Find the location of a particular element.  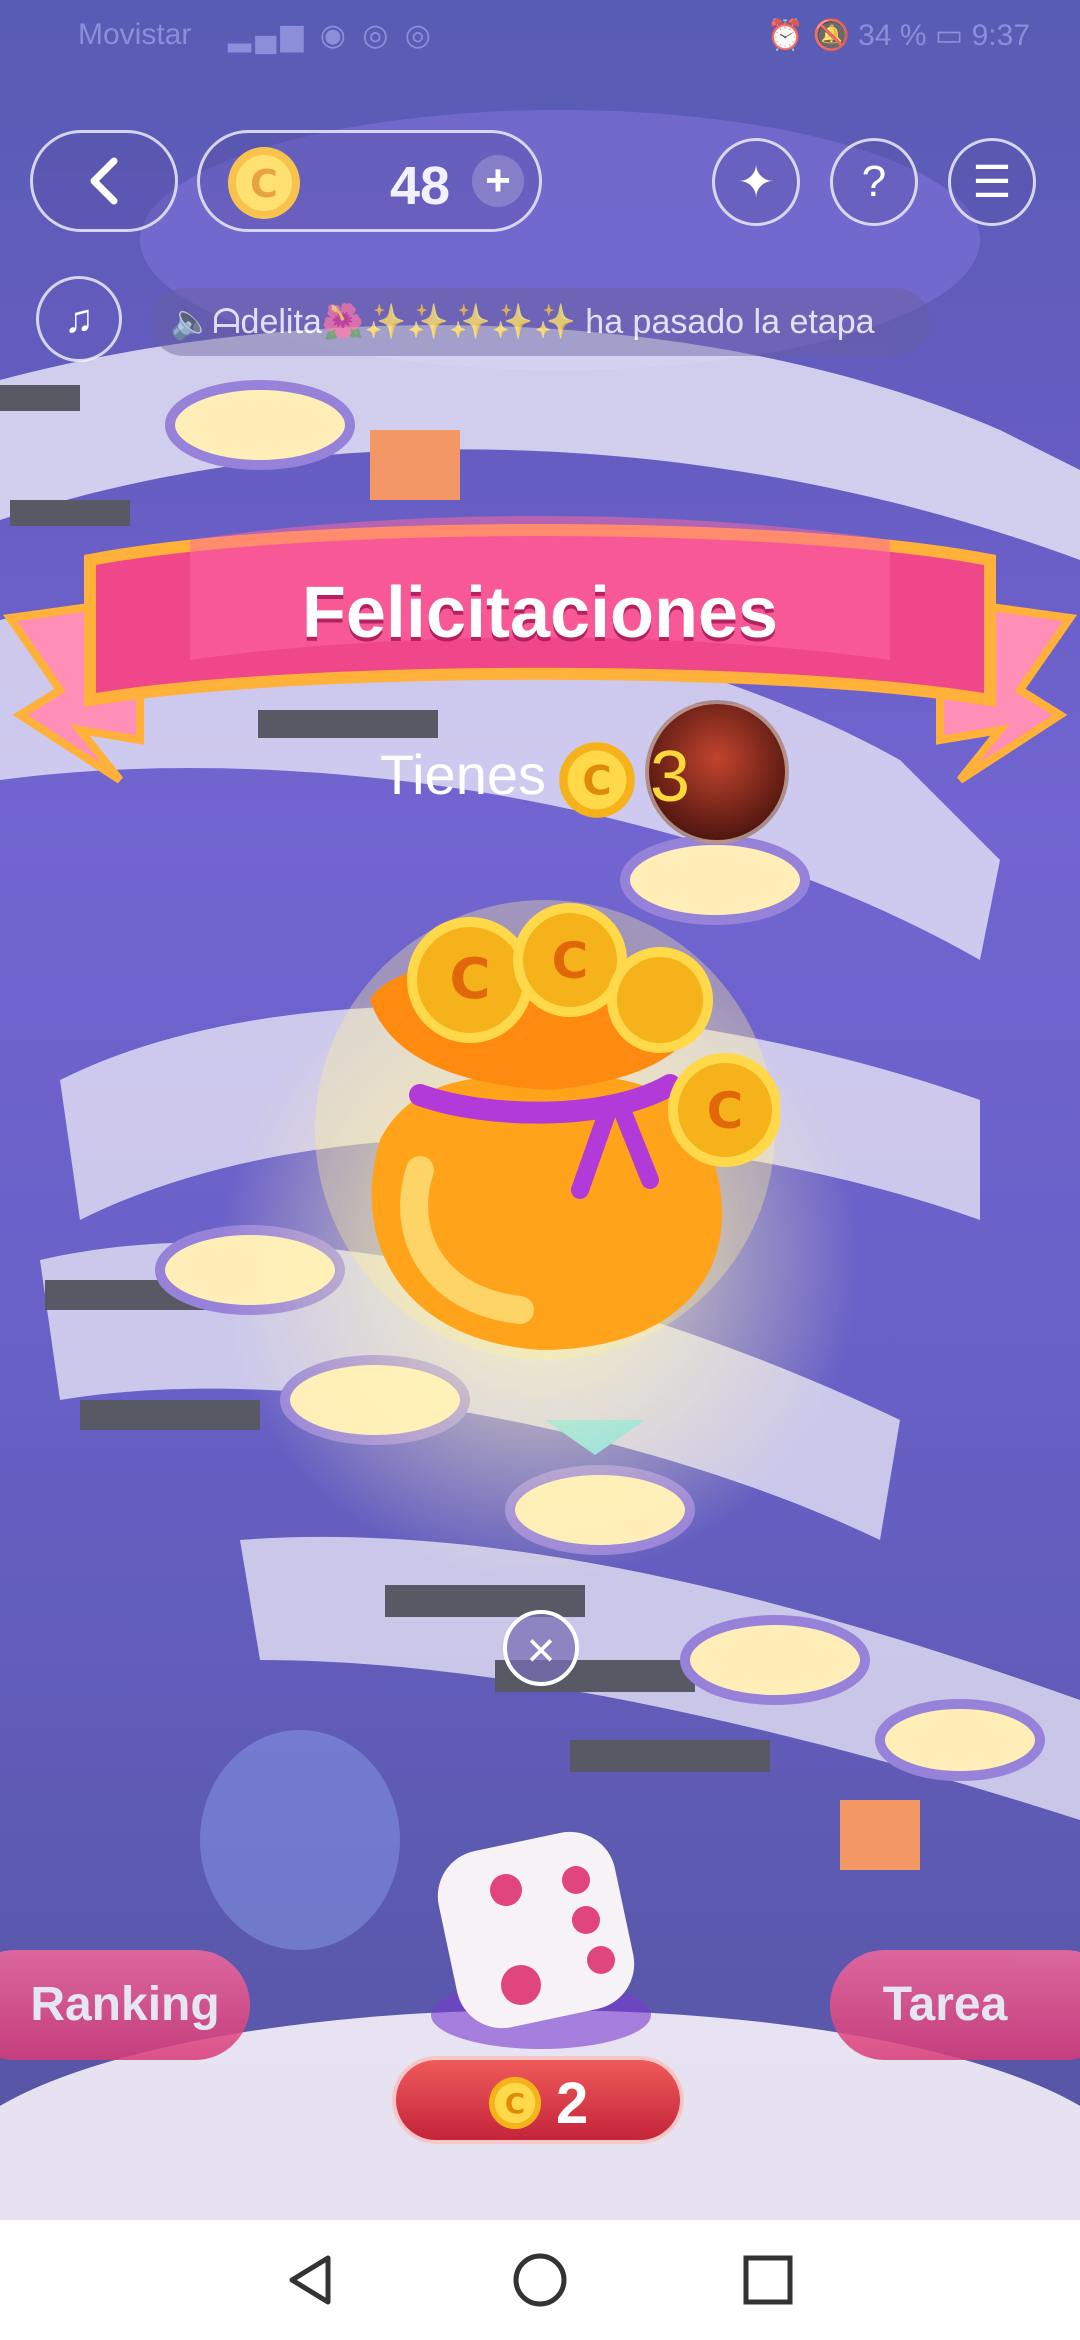

reward-amount: 3 is located at coordinates (670, 777).